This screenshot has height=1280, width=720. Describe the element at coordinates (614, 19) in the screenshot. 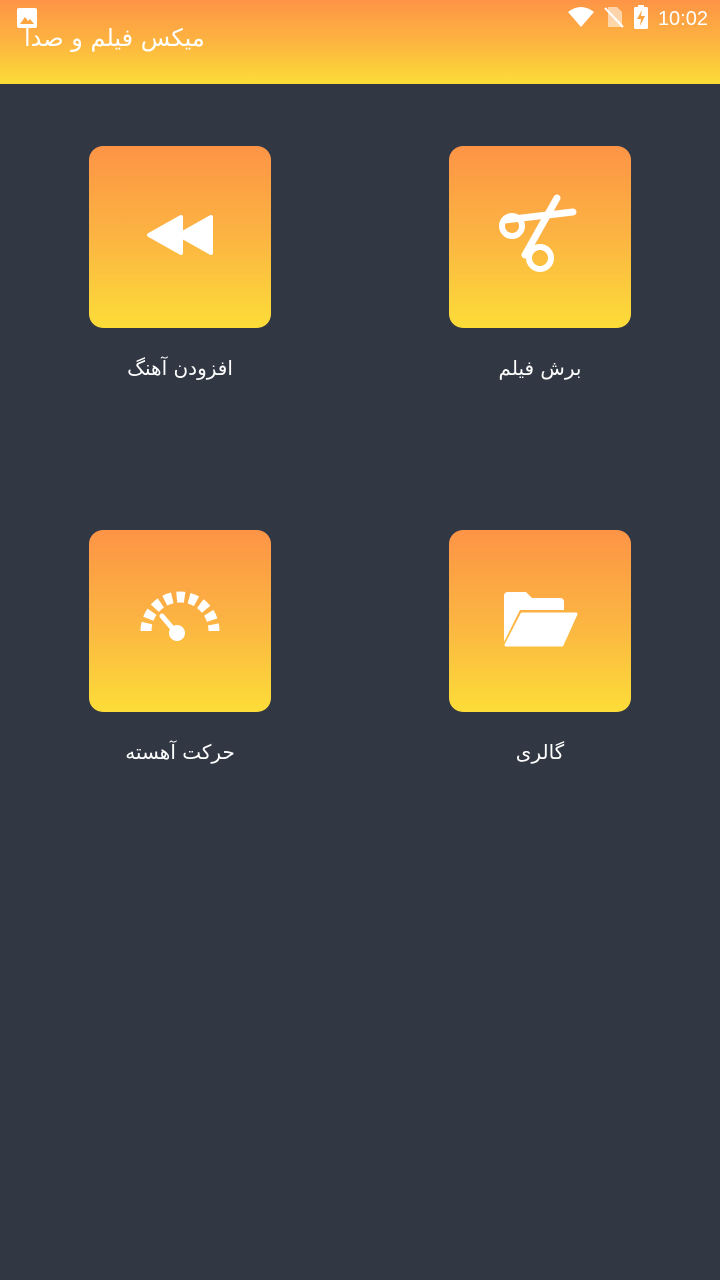

I see `no-sim-icon` at that location.